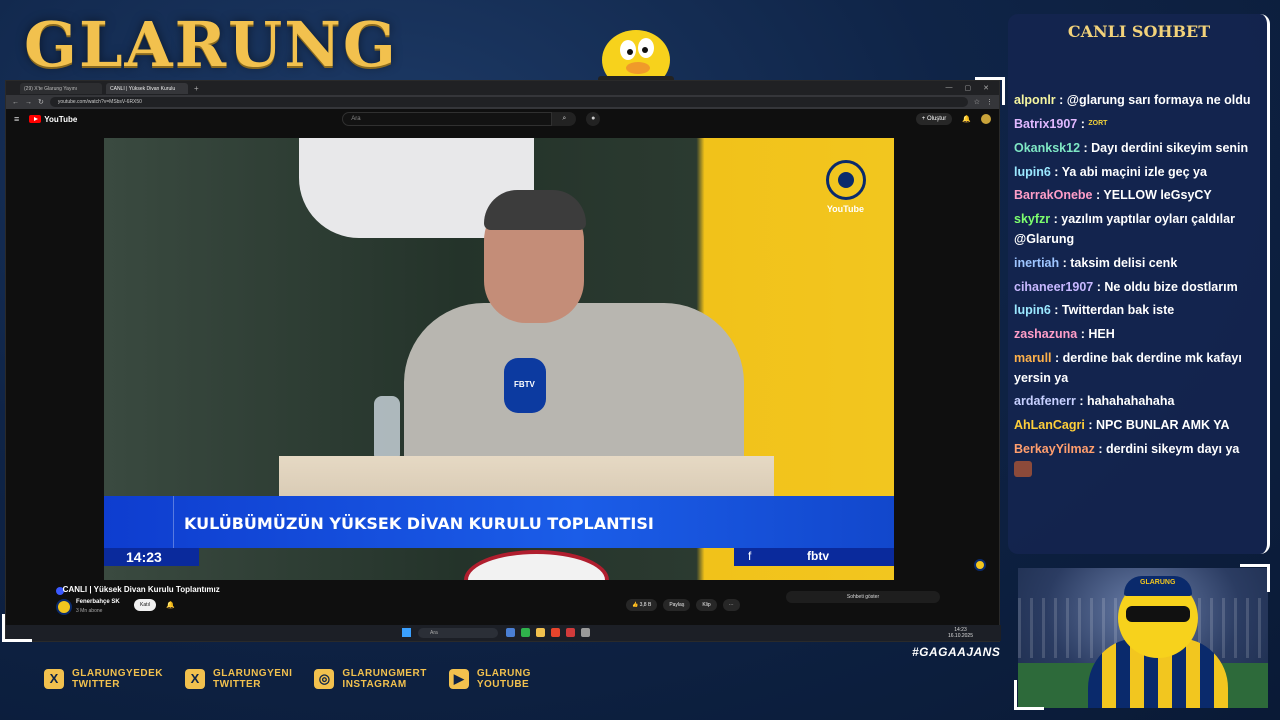  I want to click on social-label: GLARUNG YOUTUBE, so click(504, 679).